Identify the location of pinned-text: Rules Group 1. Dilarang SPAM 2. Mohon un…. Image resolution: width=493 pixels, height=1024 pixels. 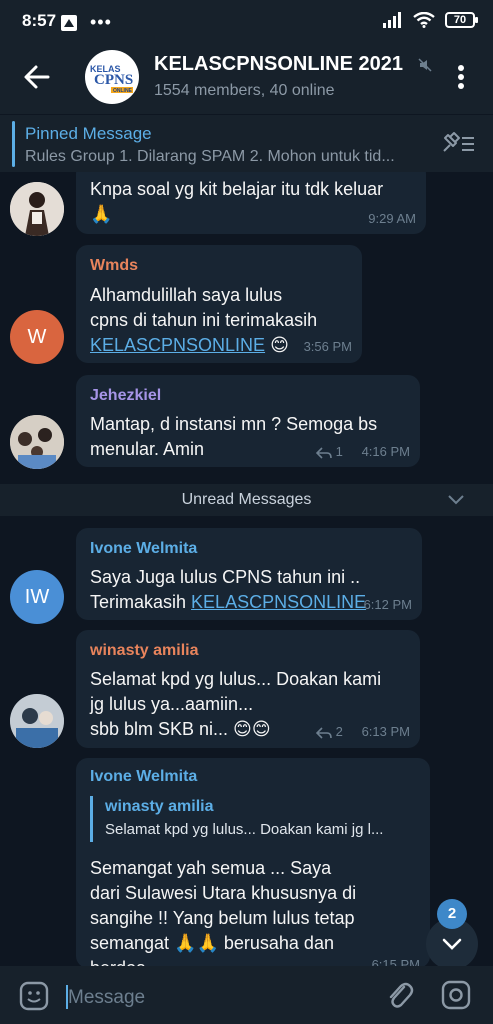
(210, 156).